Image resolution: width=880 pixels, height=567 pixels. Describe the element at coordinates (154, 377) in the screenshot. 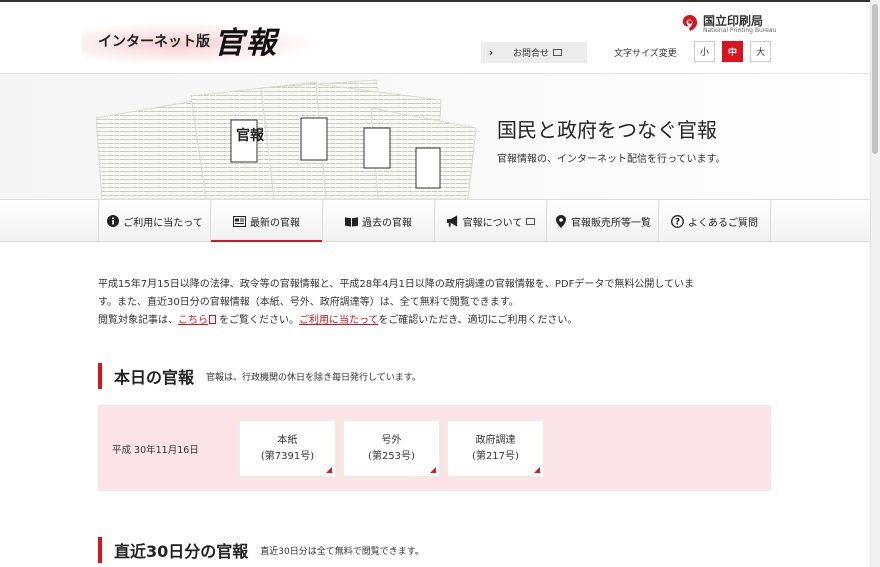

I see `today-title: 本日の官報` at that location.